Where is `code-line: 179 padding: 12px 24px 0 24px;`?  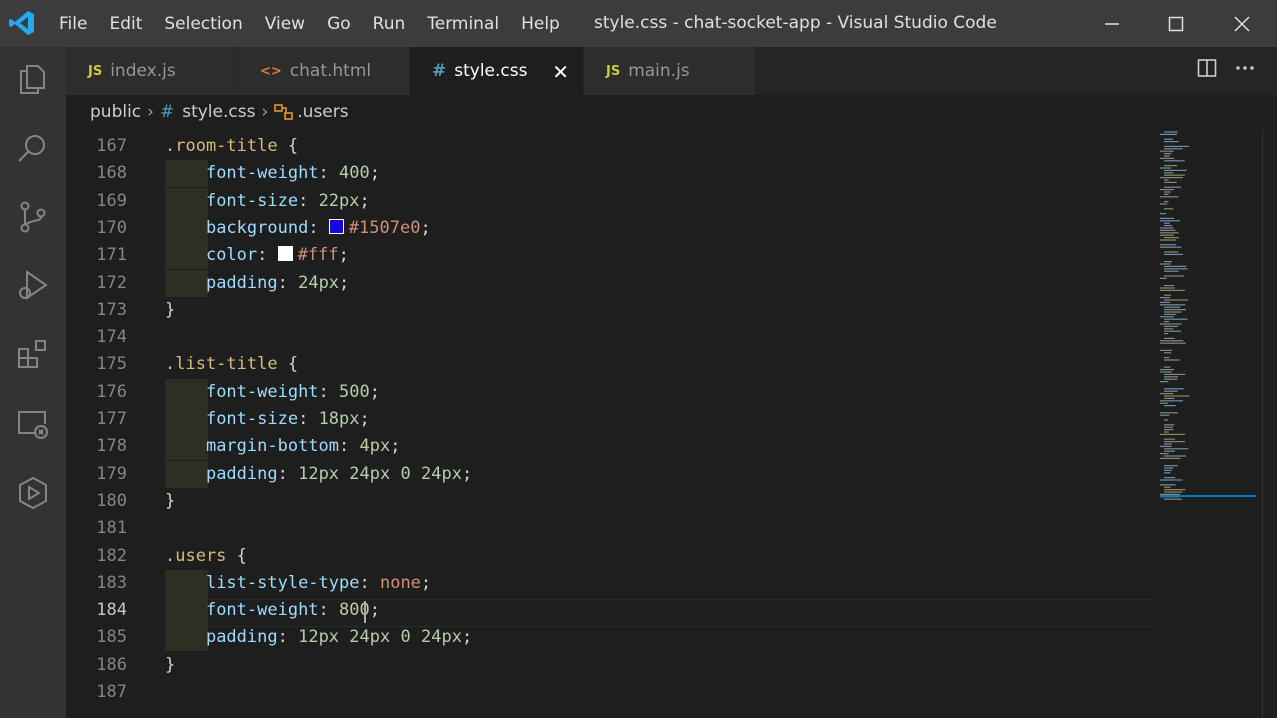 code-line: 179 padding: 12px 24px 0 24px; is located at coordinates (611, 474).